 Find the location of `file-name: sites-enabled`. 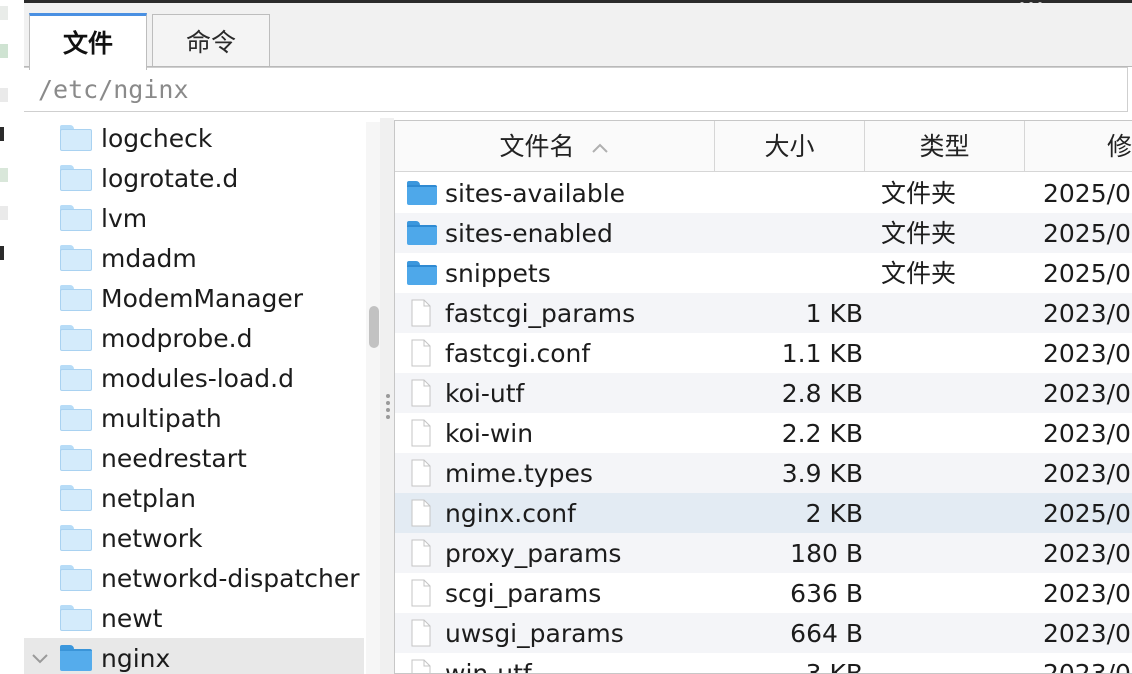

file-name: sites-enabled is located at coordinates (529, 233).